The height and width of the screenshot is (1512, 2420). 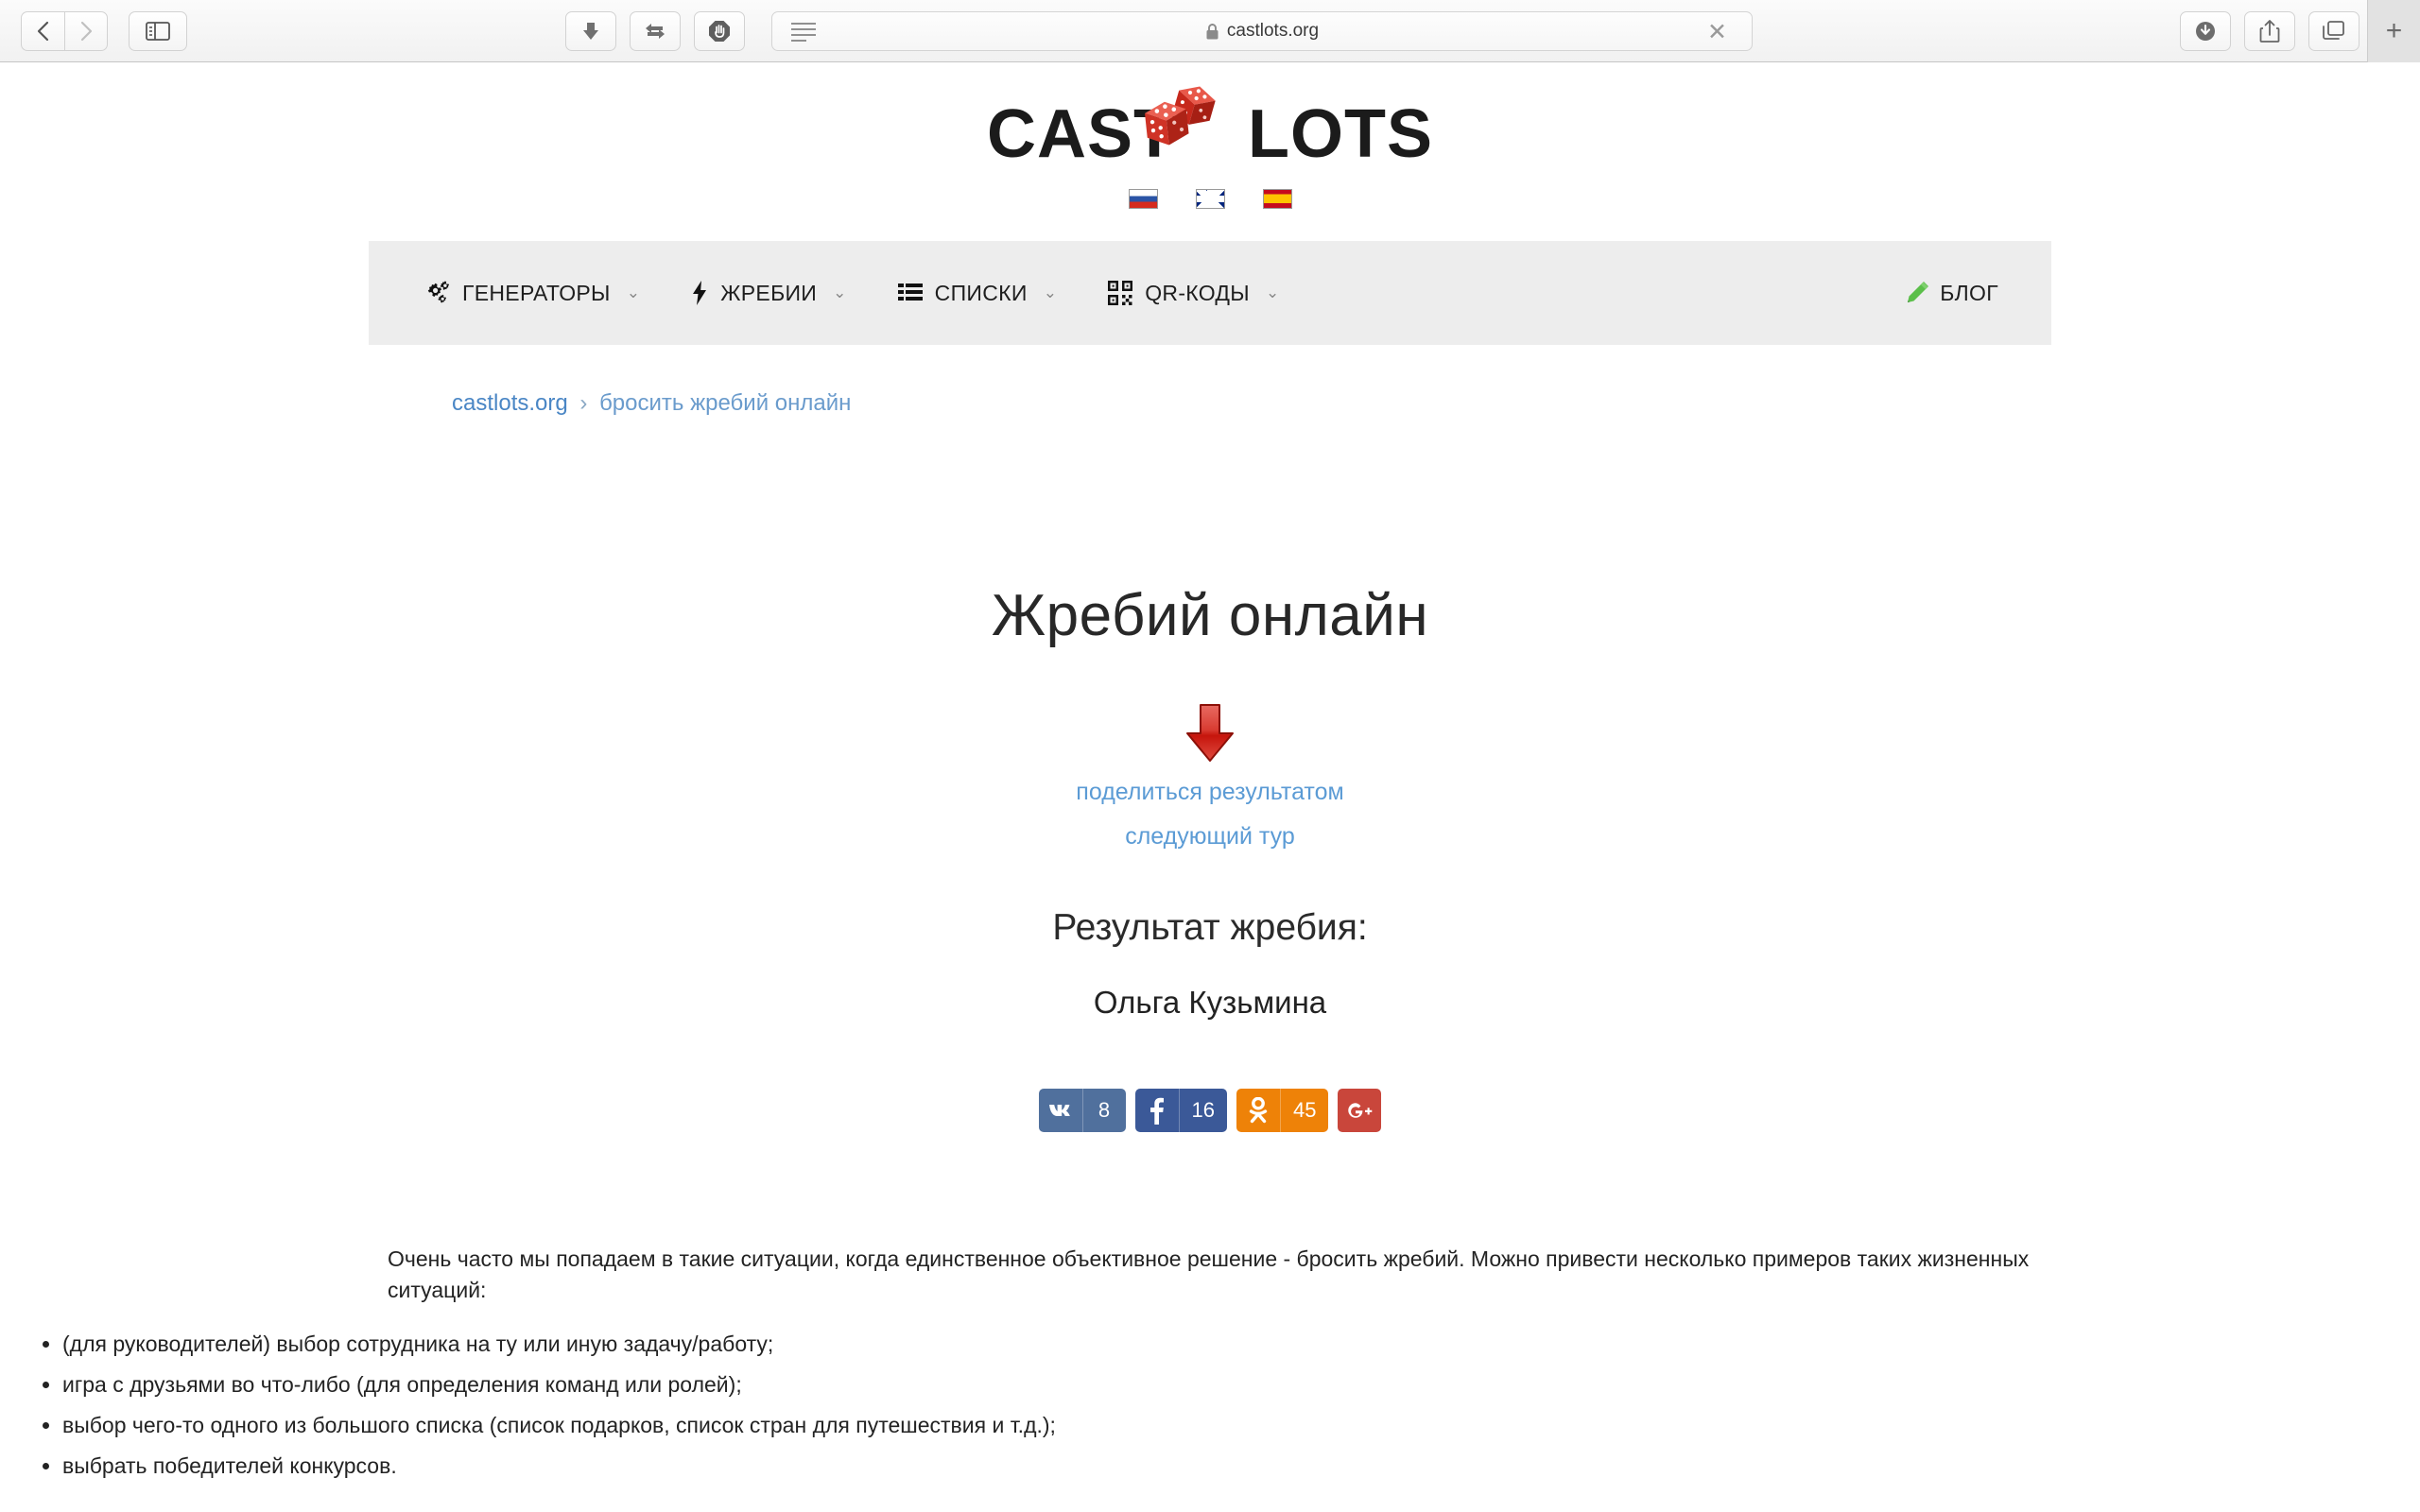 I want to click on nav-item-qr-codes: QR-КОДЫ ⌄, so click(x=1193, y=293).